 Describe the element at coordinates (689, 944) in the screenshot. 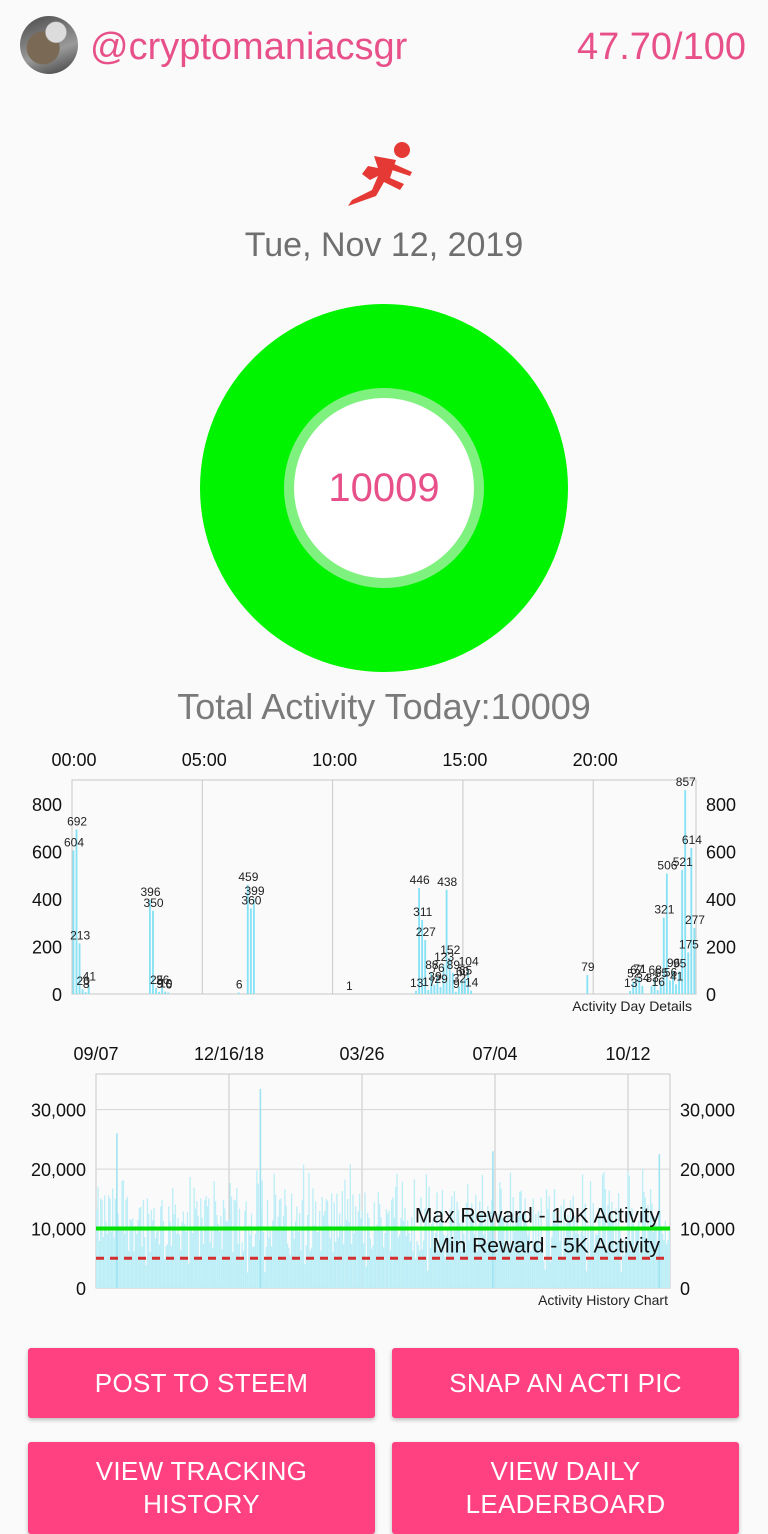

I see `day-bar-label: 175` at that location.